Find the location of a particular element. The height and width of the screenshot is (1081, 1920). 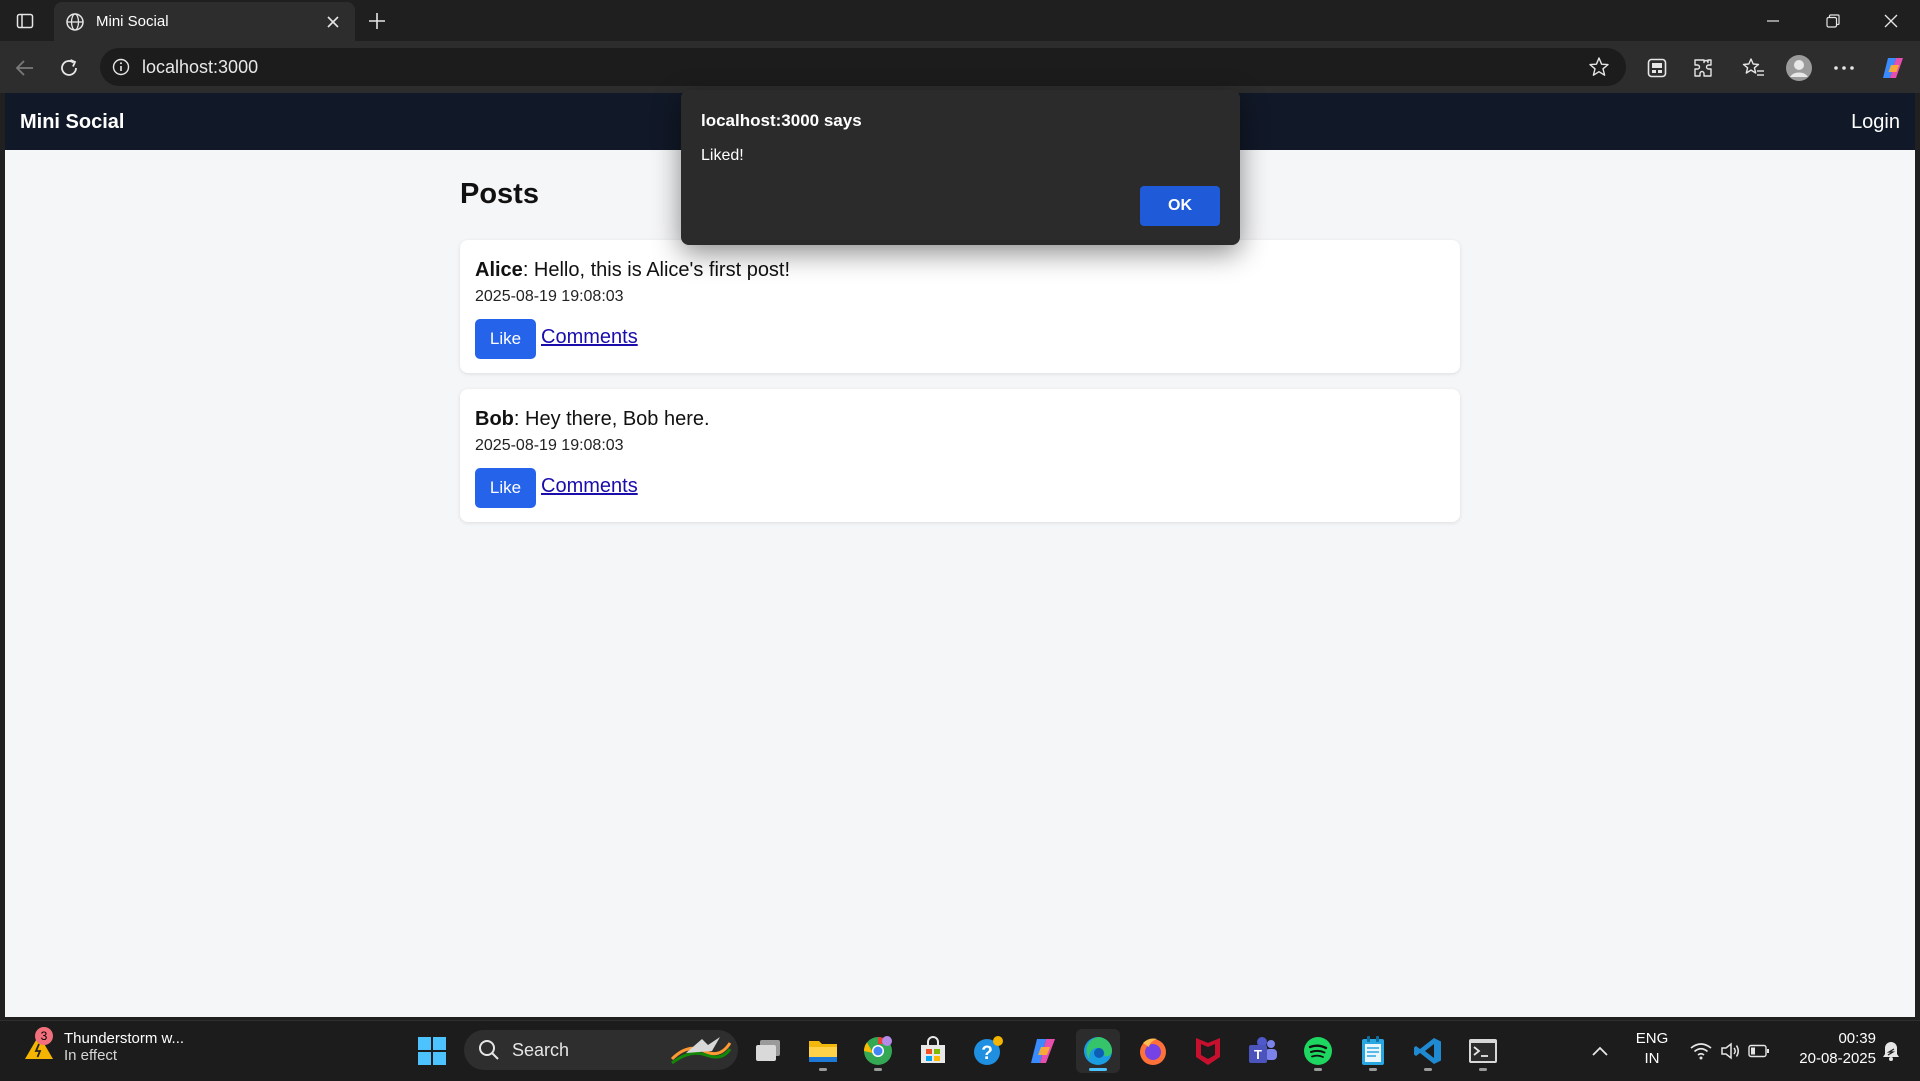

page-title: Posts is located at coordinates (499, 194).